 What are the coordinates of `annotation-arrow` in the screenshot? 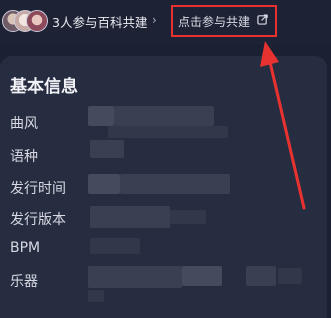 It's located at (283, 125).